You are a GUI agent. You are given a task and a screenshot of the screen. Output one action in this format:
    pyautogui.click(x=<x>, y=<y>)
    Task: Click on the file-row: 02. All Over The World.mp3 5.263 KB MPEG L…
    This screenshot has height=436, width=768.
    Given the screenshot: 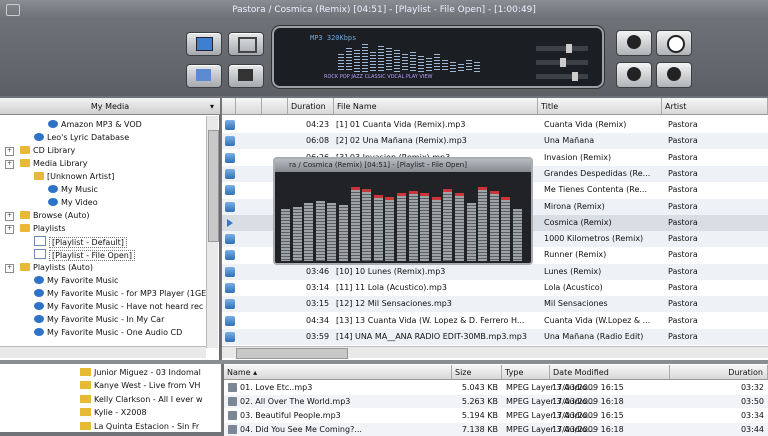 What is the action you would take?
    pyautogui.click(x=496, y=401)
    